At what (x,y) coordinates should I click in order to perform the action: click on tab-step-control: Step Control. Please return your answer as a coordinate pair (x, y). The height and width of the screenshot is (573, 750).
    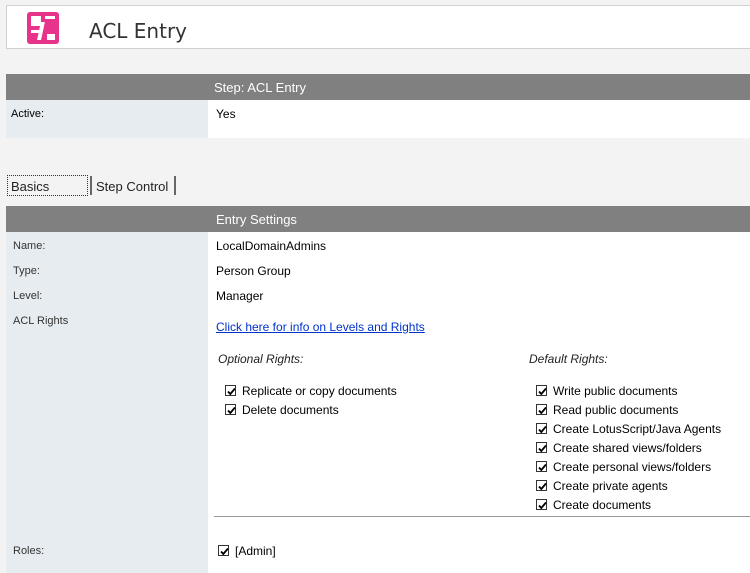
    Looking at the image, I should click on (132, 186).